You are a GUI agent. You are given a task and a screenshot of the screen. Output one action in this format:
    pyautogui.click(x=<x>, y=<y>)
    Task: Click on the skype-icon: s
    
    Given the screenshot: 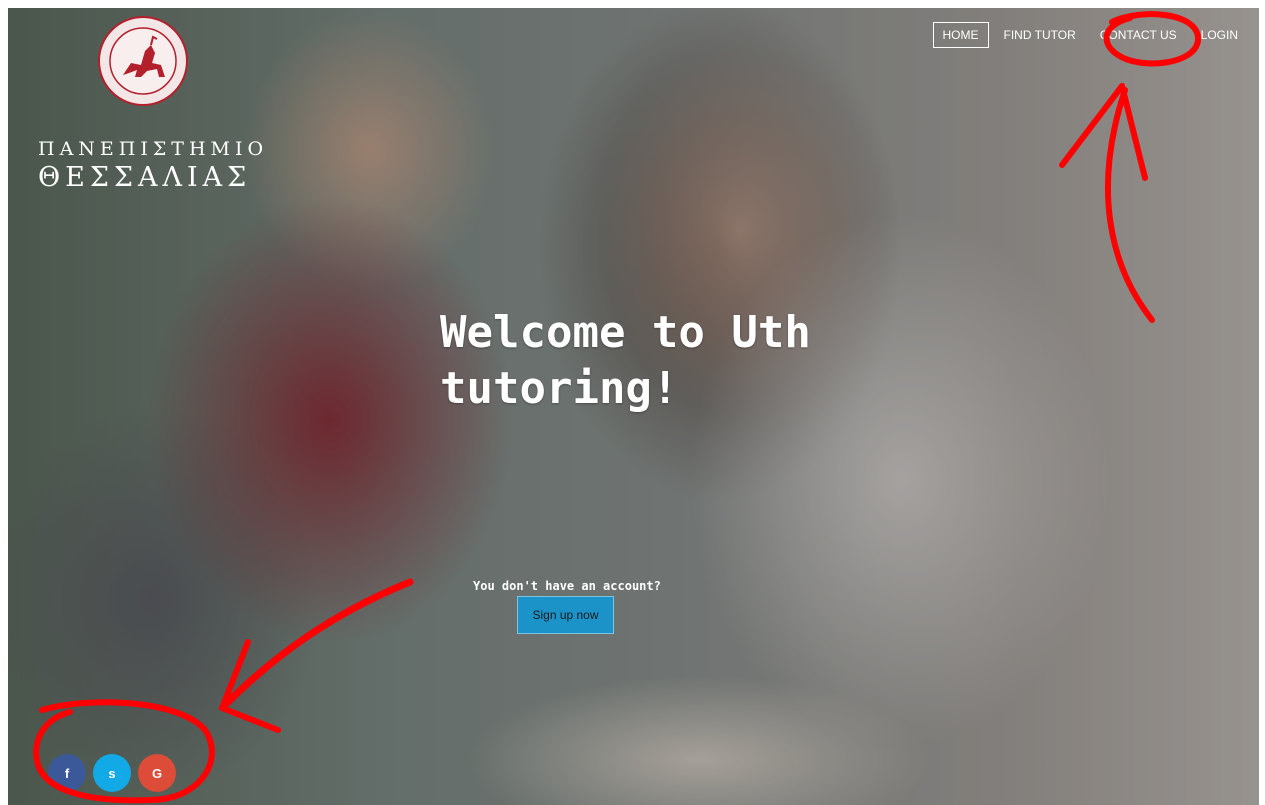 What is the action you would take?
    pyautogui.click(x=112, y=773)
    